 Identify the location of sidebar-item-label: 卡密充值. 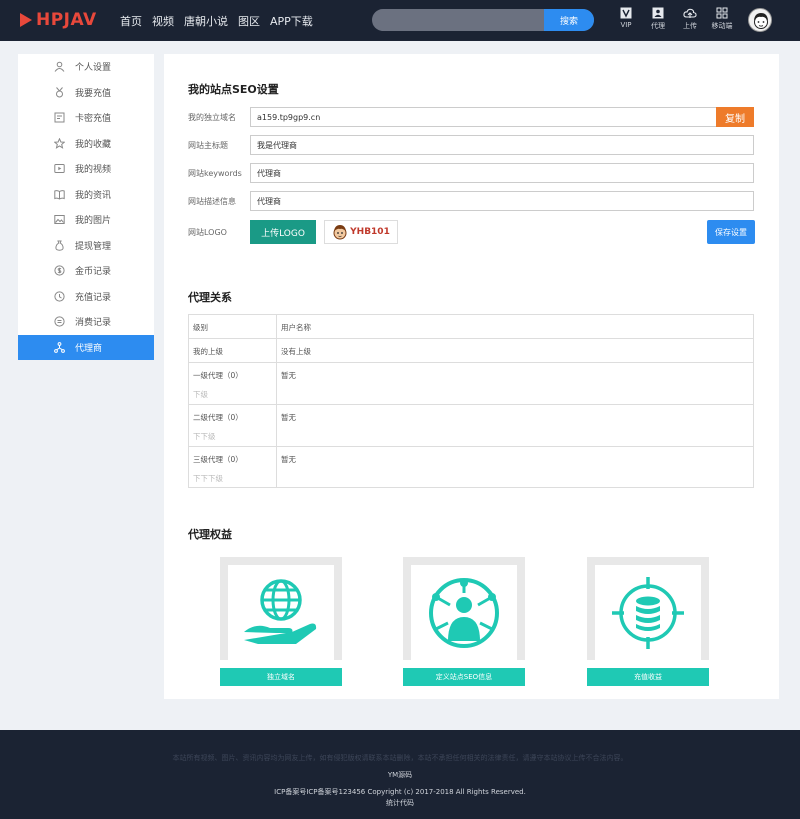
(93, 119).